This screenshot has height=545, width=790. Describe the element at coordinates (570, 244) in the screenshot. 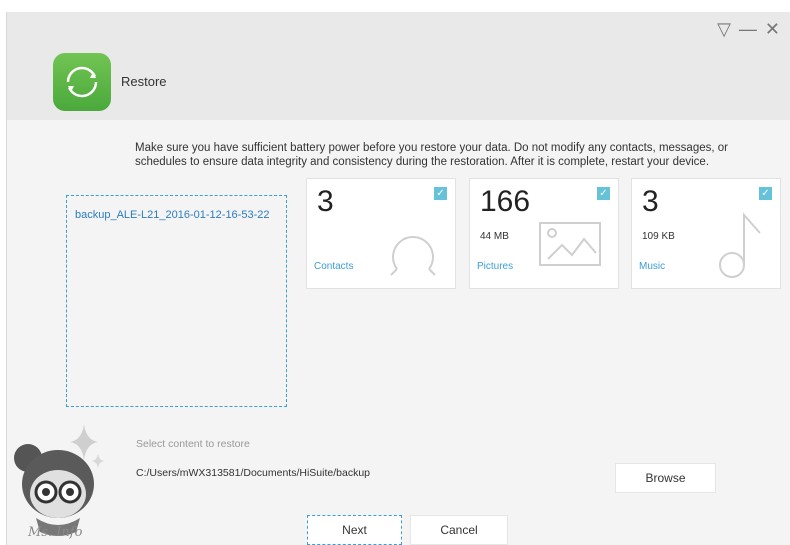

I see `picture-icon` at that location.